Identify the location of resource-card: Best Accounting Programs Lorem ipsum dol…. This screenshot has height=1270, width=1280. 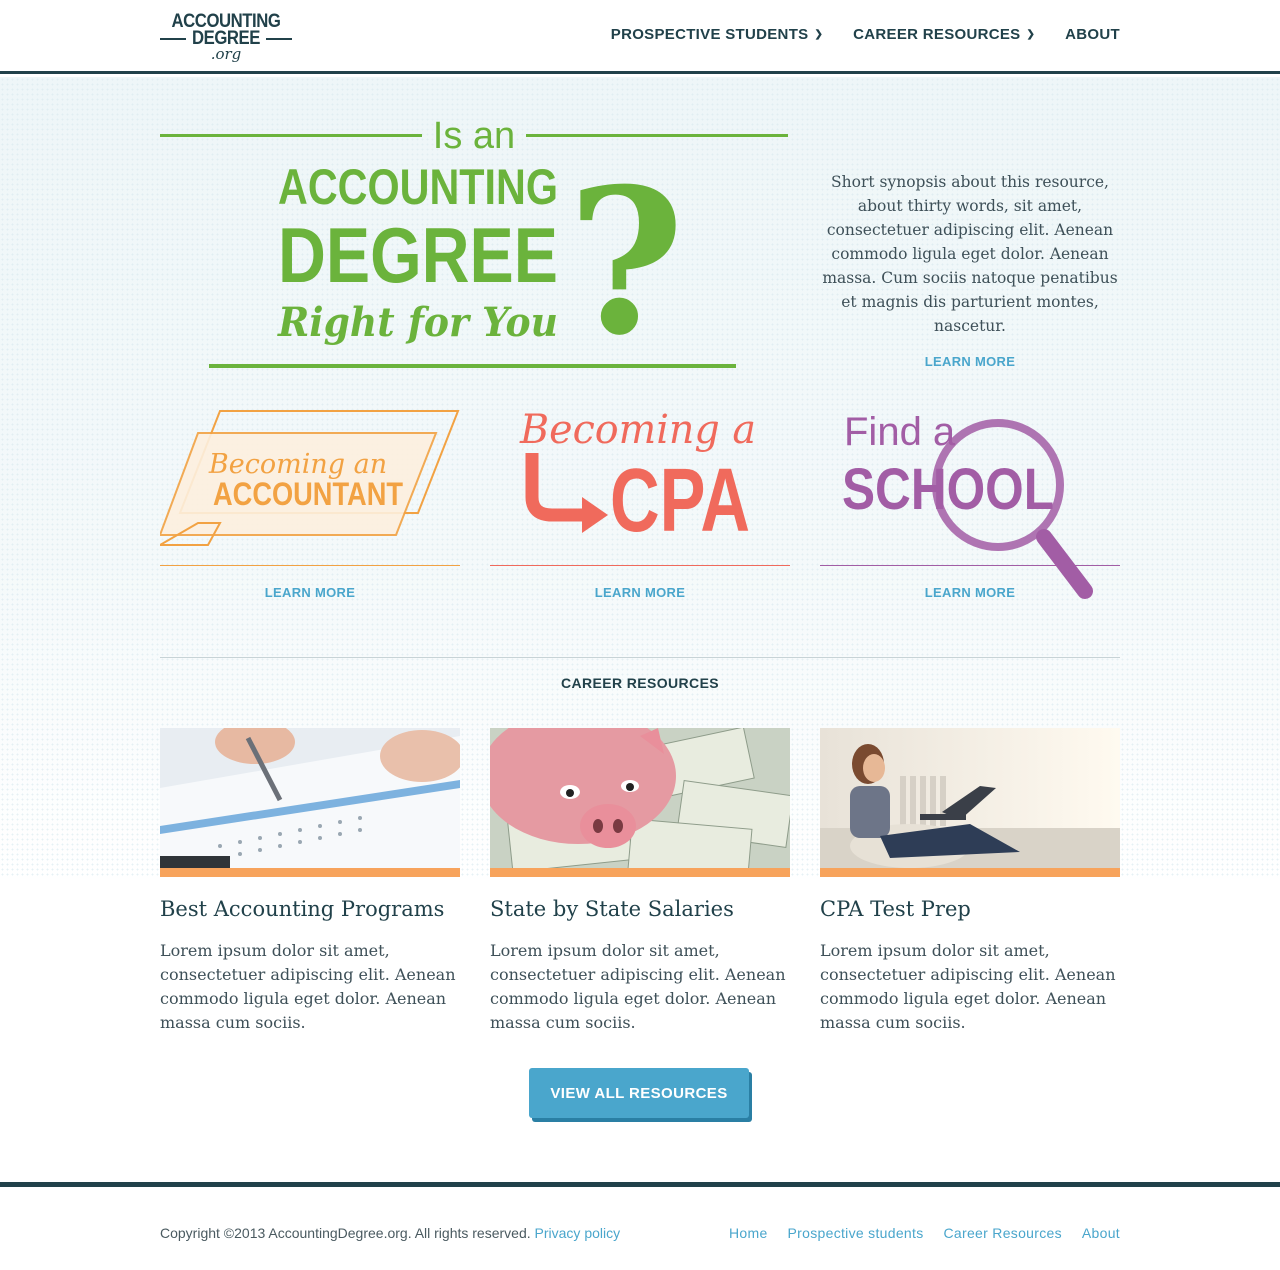
(310, 881).